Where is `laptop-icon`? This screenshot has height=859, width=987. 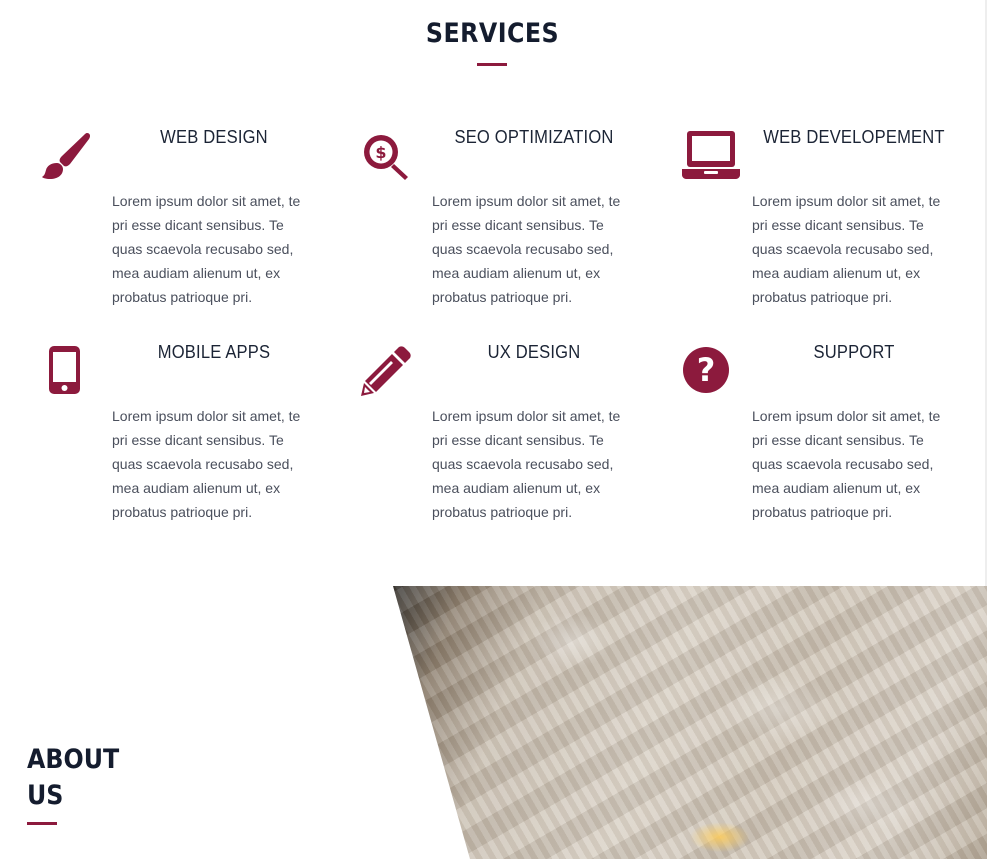
laptop-icon is located at coordinates (711, 157).